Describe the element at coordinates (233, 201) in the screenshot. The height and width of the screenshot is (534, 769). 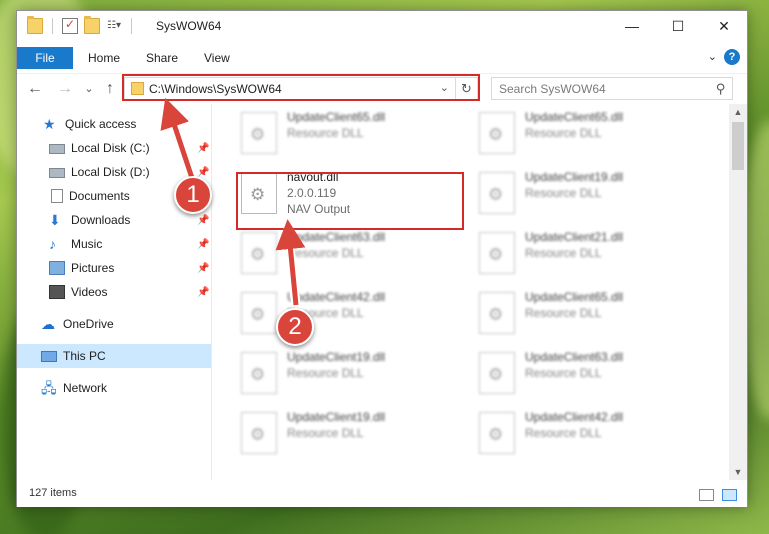
I see `annotation-arrows` at that location.